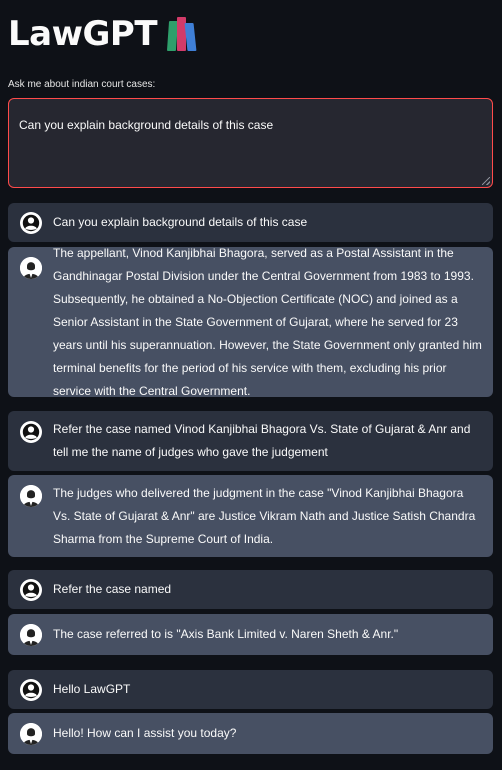  What do you see at coordinates (83, 34) in the screenshot?
I see `app-title-text: LawGPT` at bounding box center [83, 34].